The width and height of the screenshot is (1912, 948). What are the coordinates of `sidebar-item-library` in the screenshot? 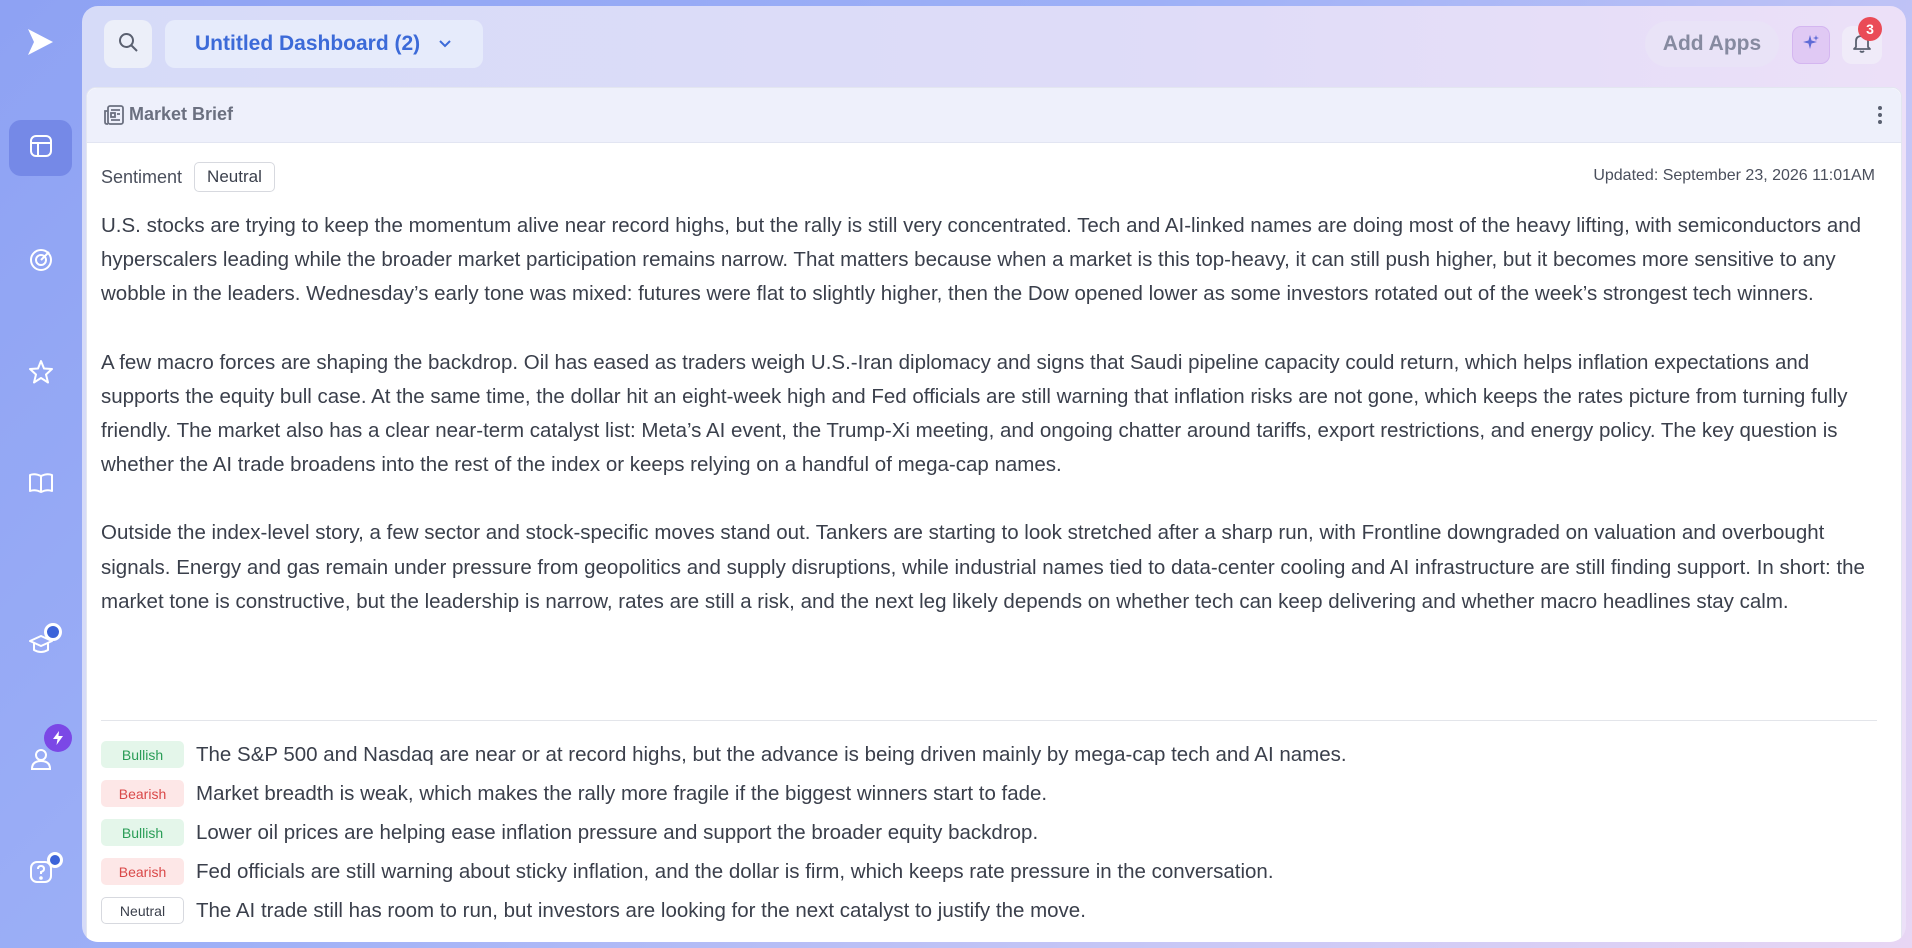 It's located at (40, 485).